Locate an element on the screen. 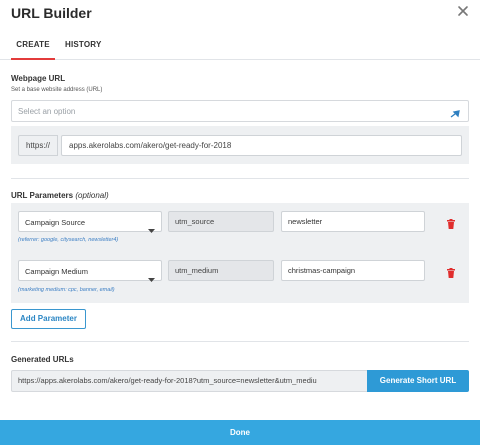 This screenshot has width=480, height=445. tab-bar: CREATE HISTORY is located at coordinates (240, 49).